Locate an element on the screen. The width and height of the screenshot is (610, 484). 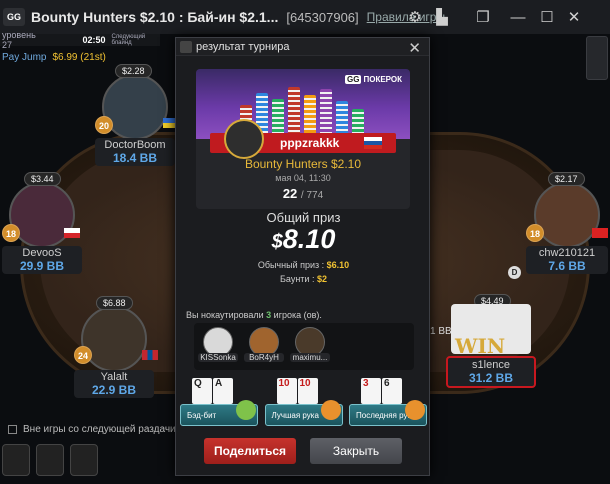
bounty-row: Баунти : $2 is located at coordinates (303, 279).